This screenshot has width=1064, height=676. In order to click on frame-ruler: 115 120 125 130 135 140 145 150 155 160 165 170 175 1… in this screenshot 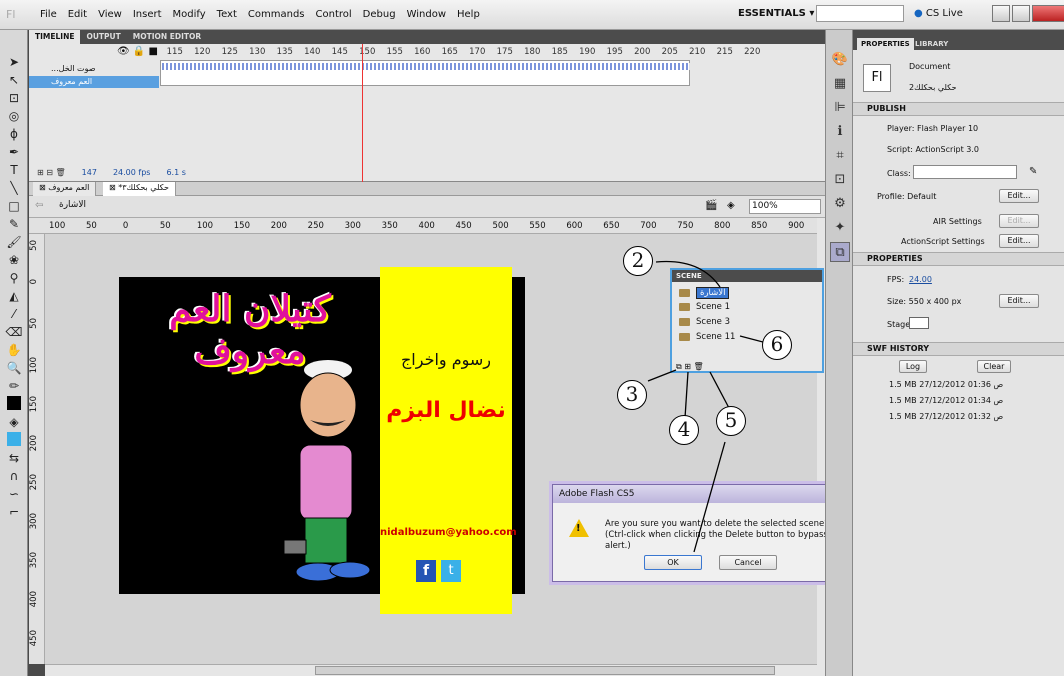, I will do `click(491, 52)`.